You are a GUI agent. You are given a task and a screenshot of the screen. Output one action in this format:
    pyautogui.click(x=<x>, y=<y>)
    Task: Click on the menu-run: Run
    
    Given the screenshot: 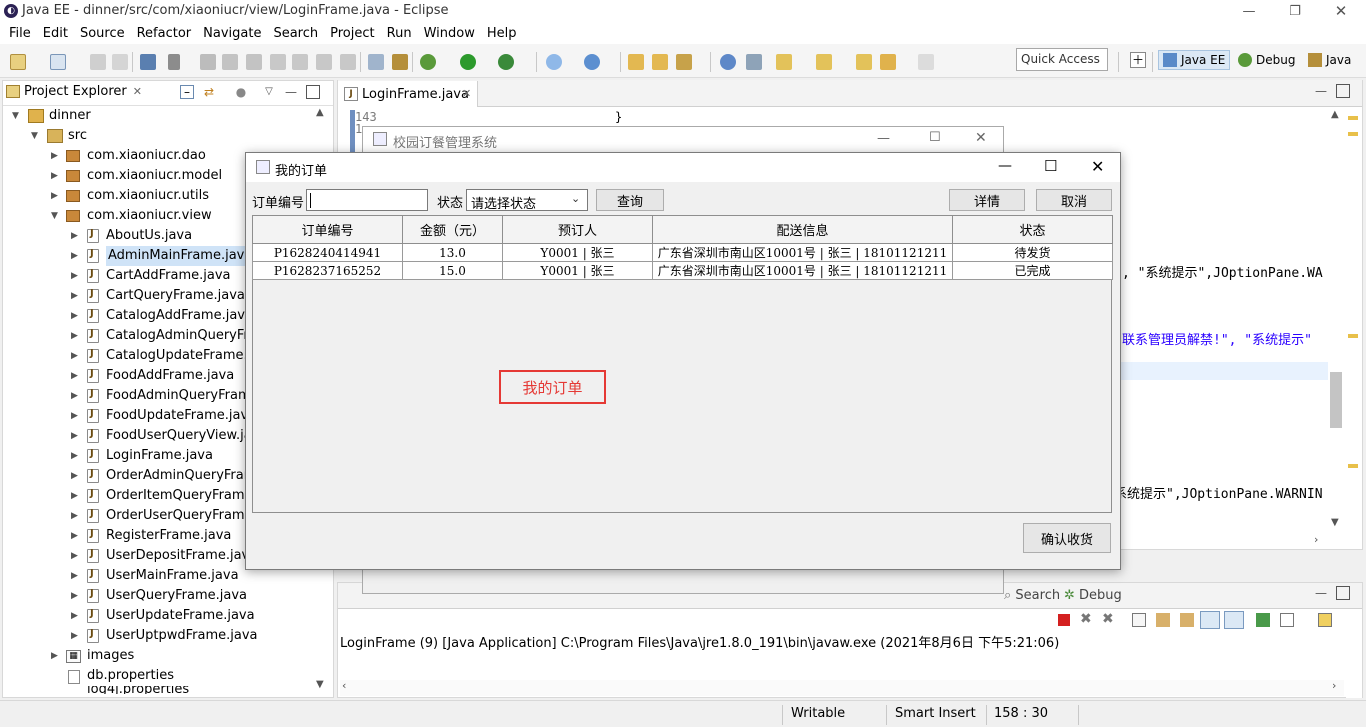 What is the action you would take?
    pyautogui.click(x=399, y=33)
    